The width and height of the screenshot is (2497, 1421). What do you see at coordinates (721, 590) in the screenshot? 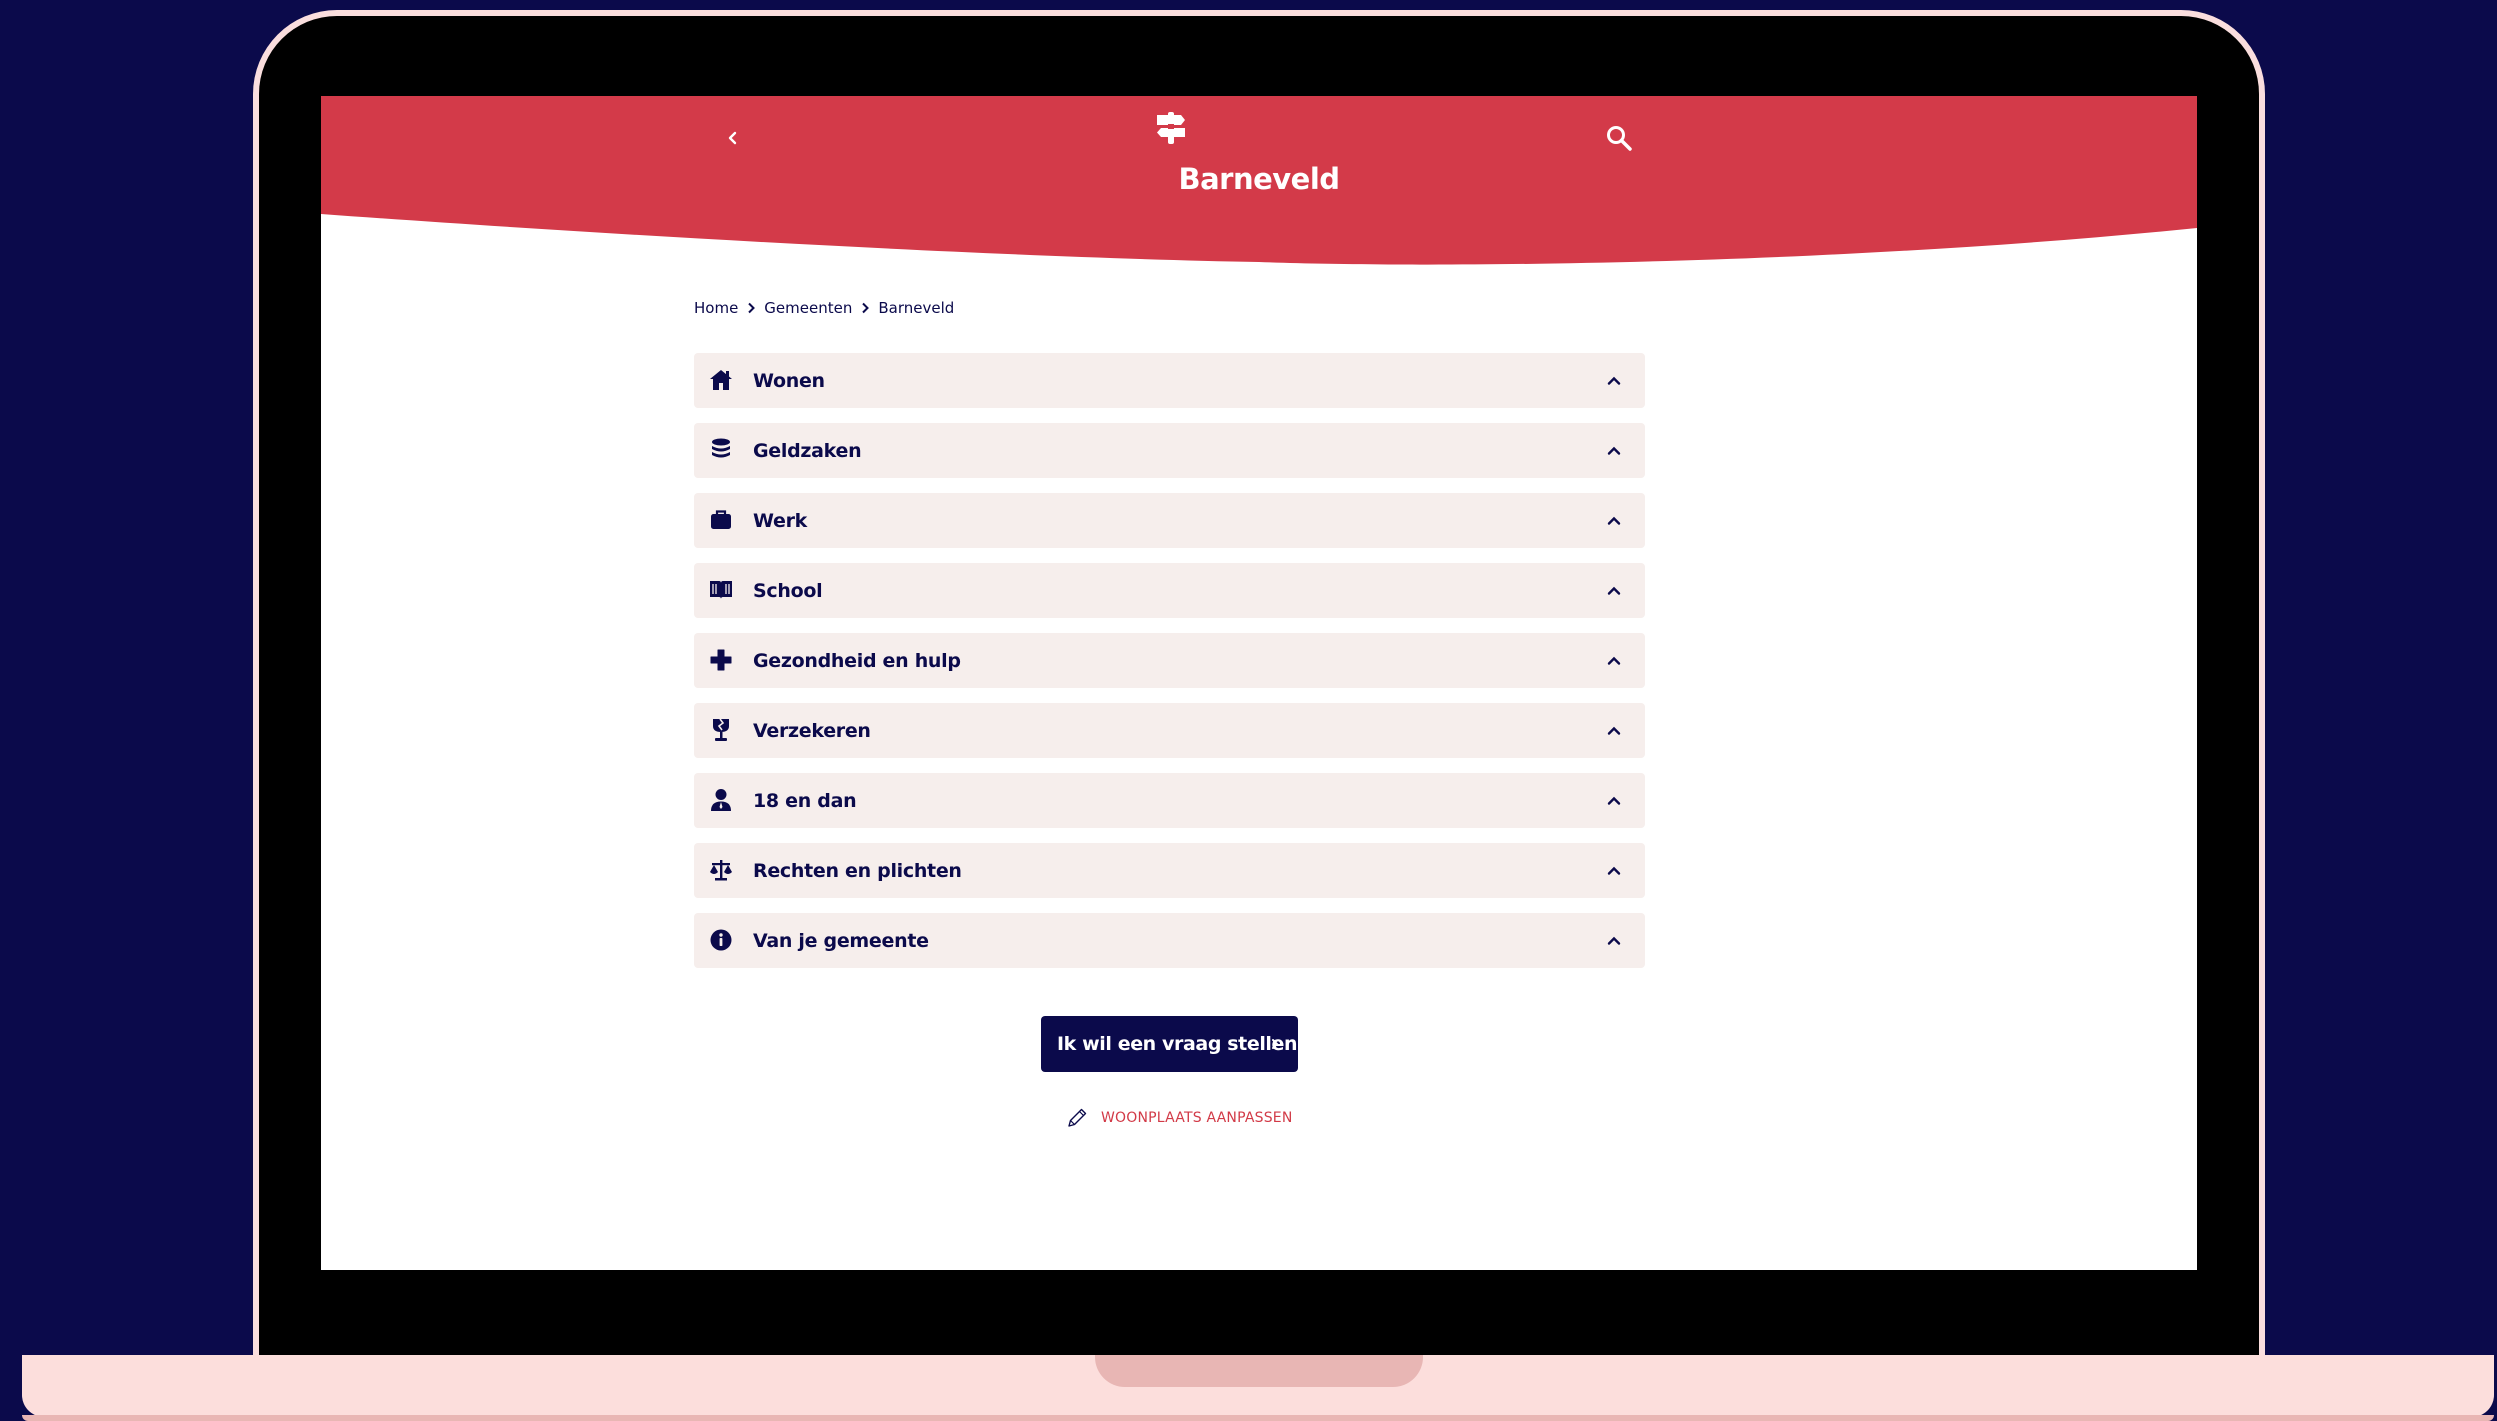
I see `book-icon` at bounding box center [721, 590].